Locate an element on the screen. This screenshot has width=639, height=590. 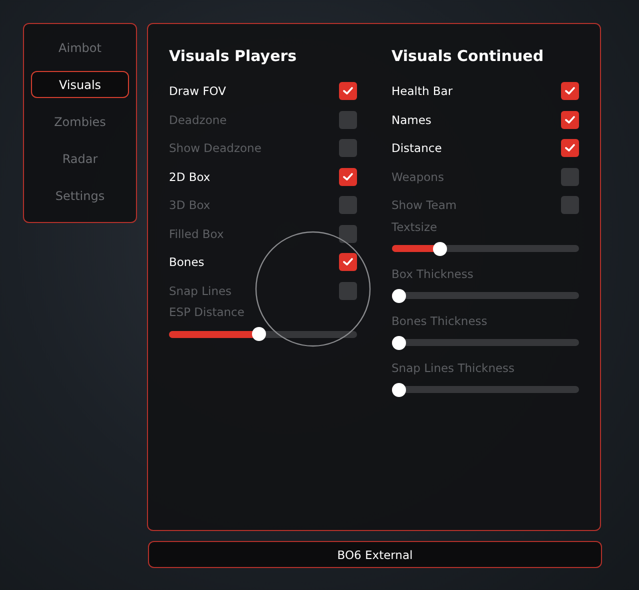
option-label: Snap Lines is located at coordinates (200, 291).